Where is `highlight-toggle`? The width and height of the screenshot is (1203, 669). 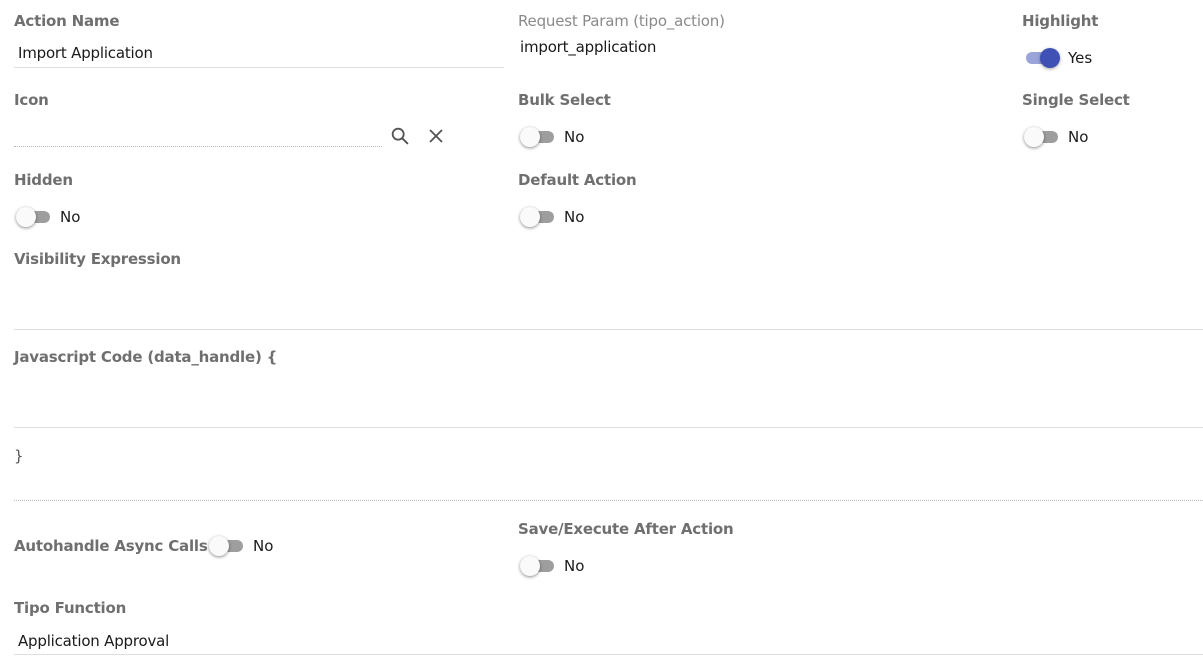 highlight-toggle is located at coordinates (1042, 58).